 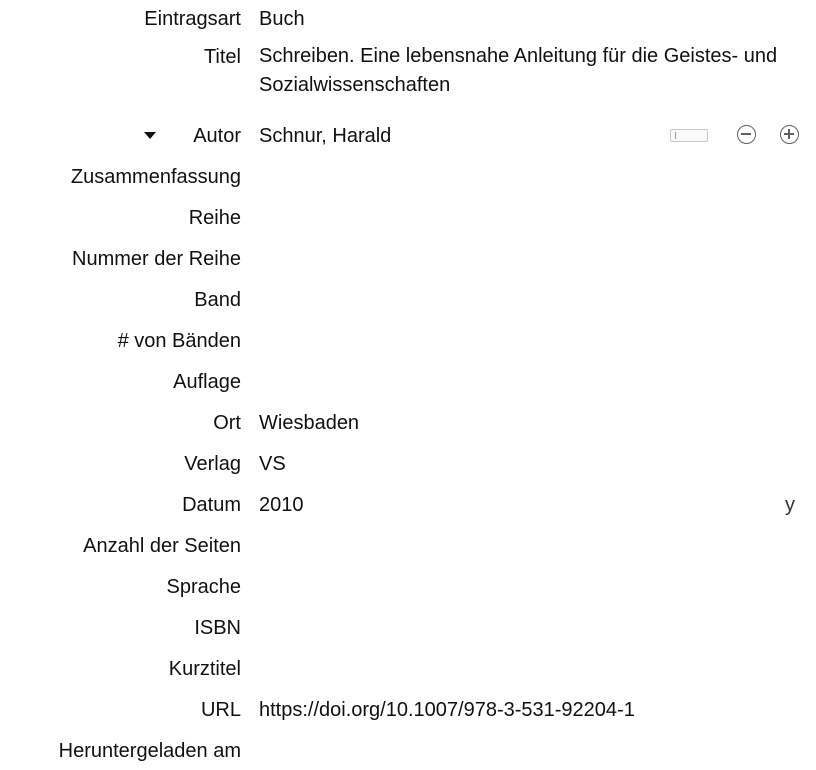 What do you see at coordinates (325, 136) in the screenshot?
I see `author-value: Schnur, Harald` at bounding box center [325, 136].